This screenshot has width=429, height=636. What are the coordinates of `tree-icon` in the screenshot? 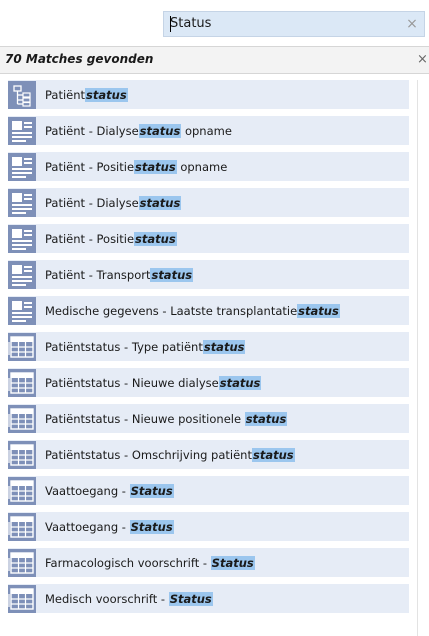 It's located at (22, 95).